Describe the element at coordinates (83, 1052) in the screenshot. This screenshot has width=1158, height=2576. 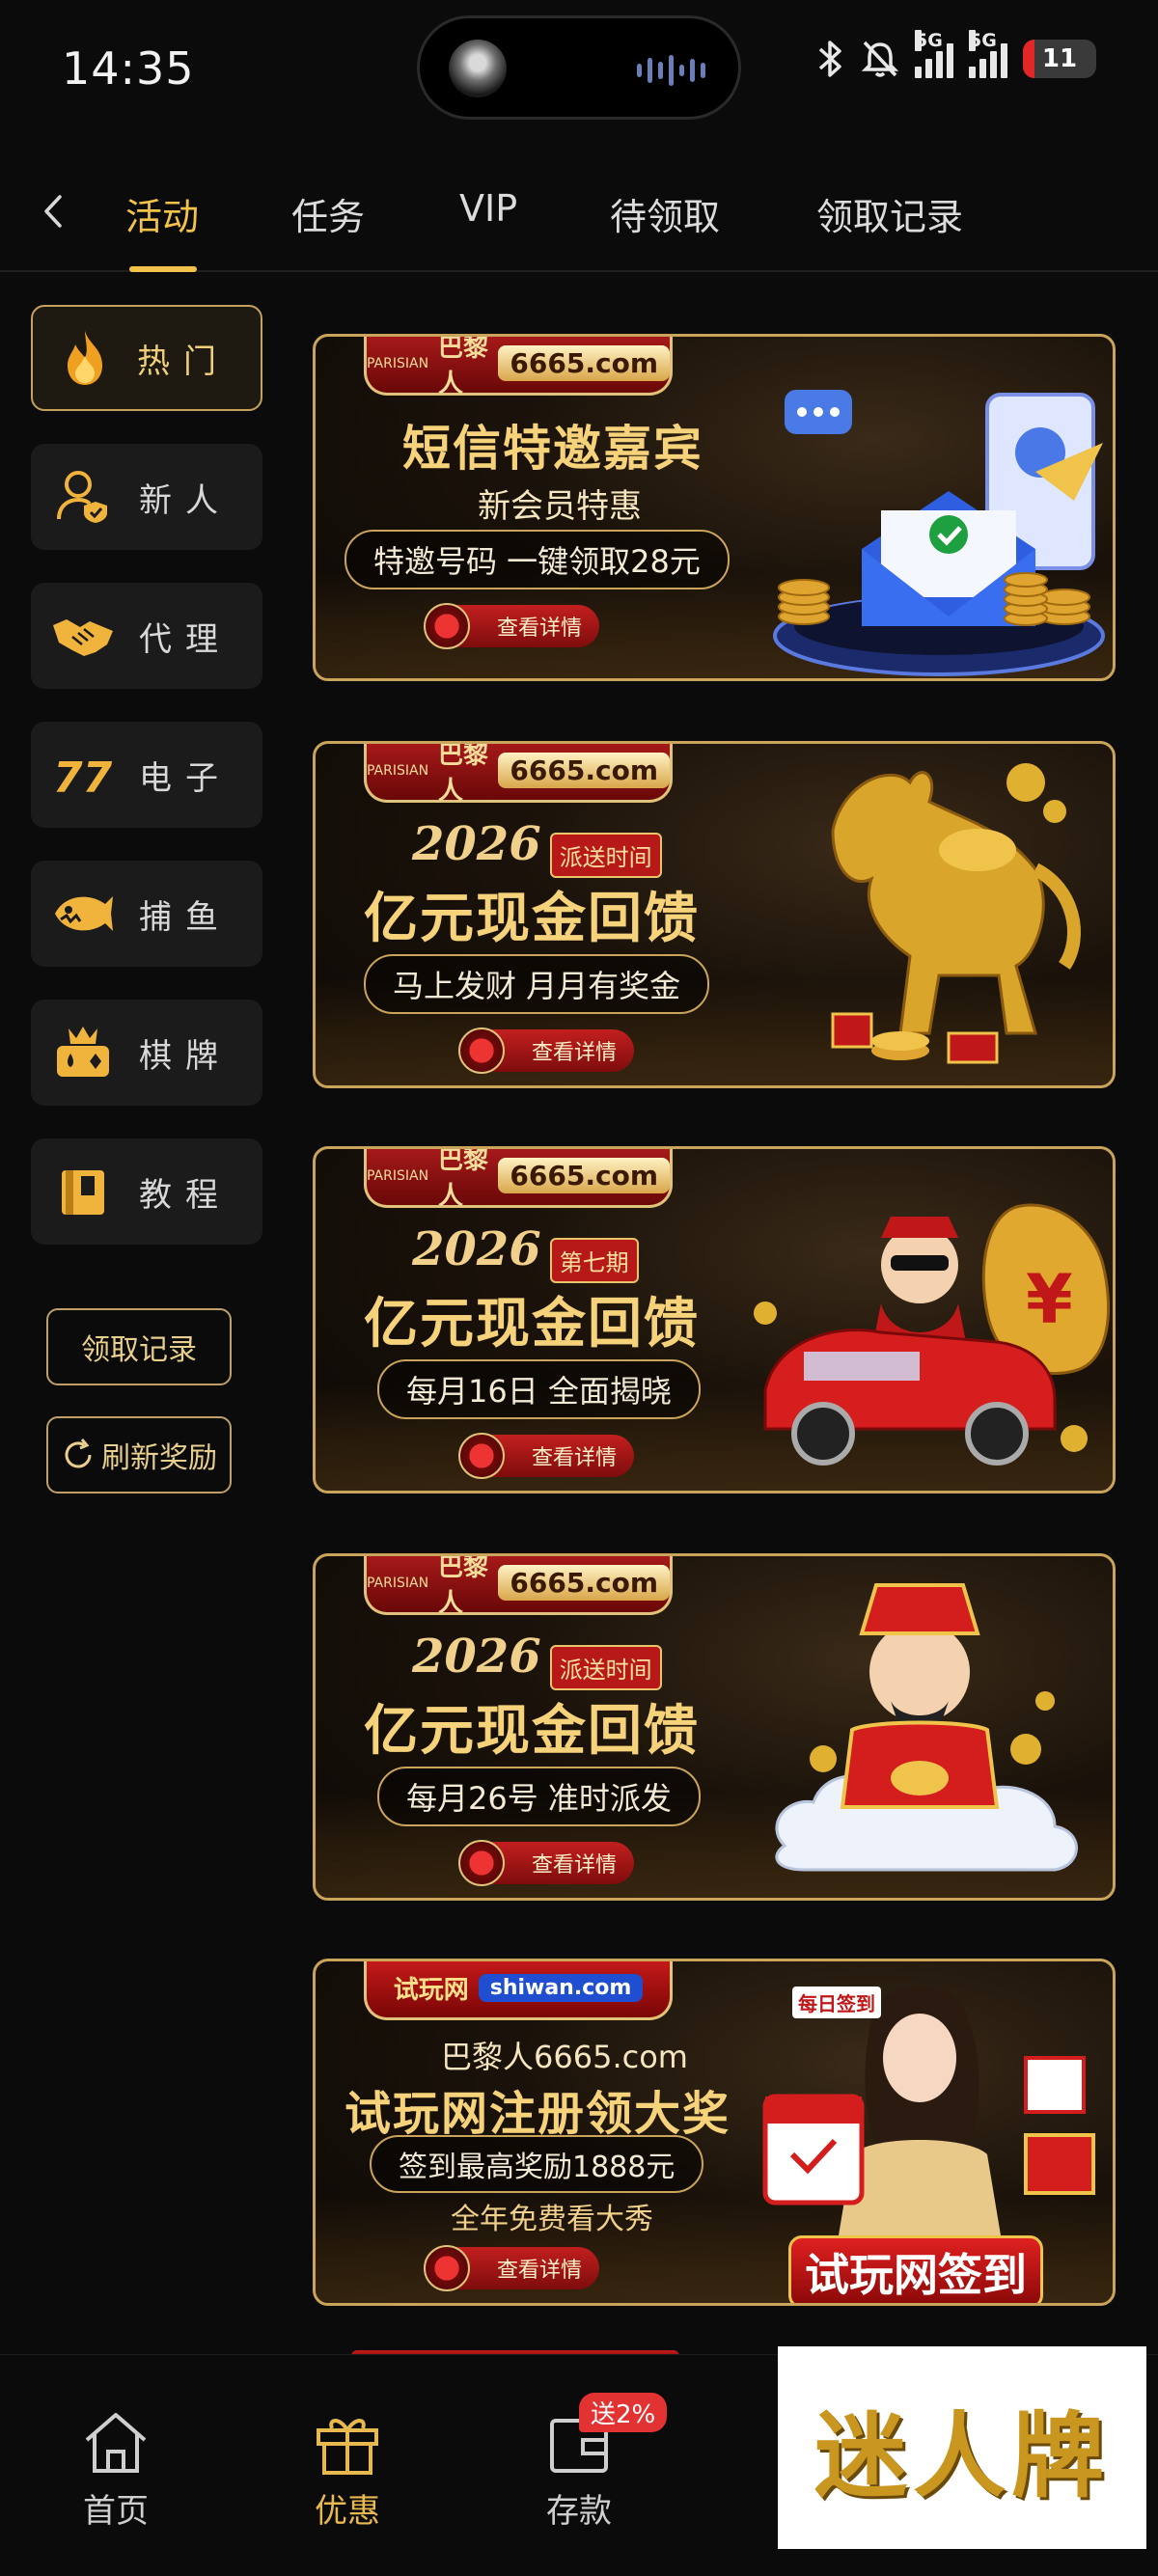
I see `cards-crown-icon` at that location.